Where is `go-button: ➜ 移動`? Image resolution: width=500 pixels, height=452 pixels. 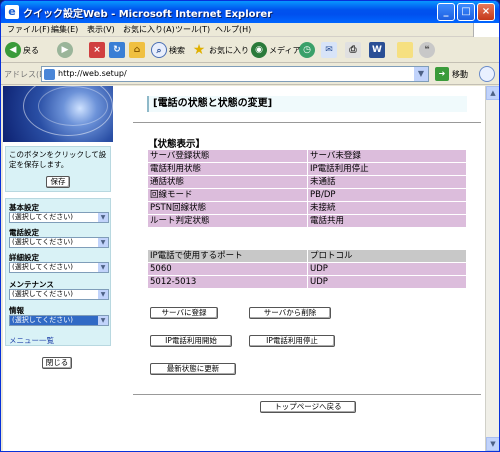
go-button: ➜ 移動 is located at coordinates (451, 74).